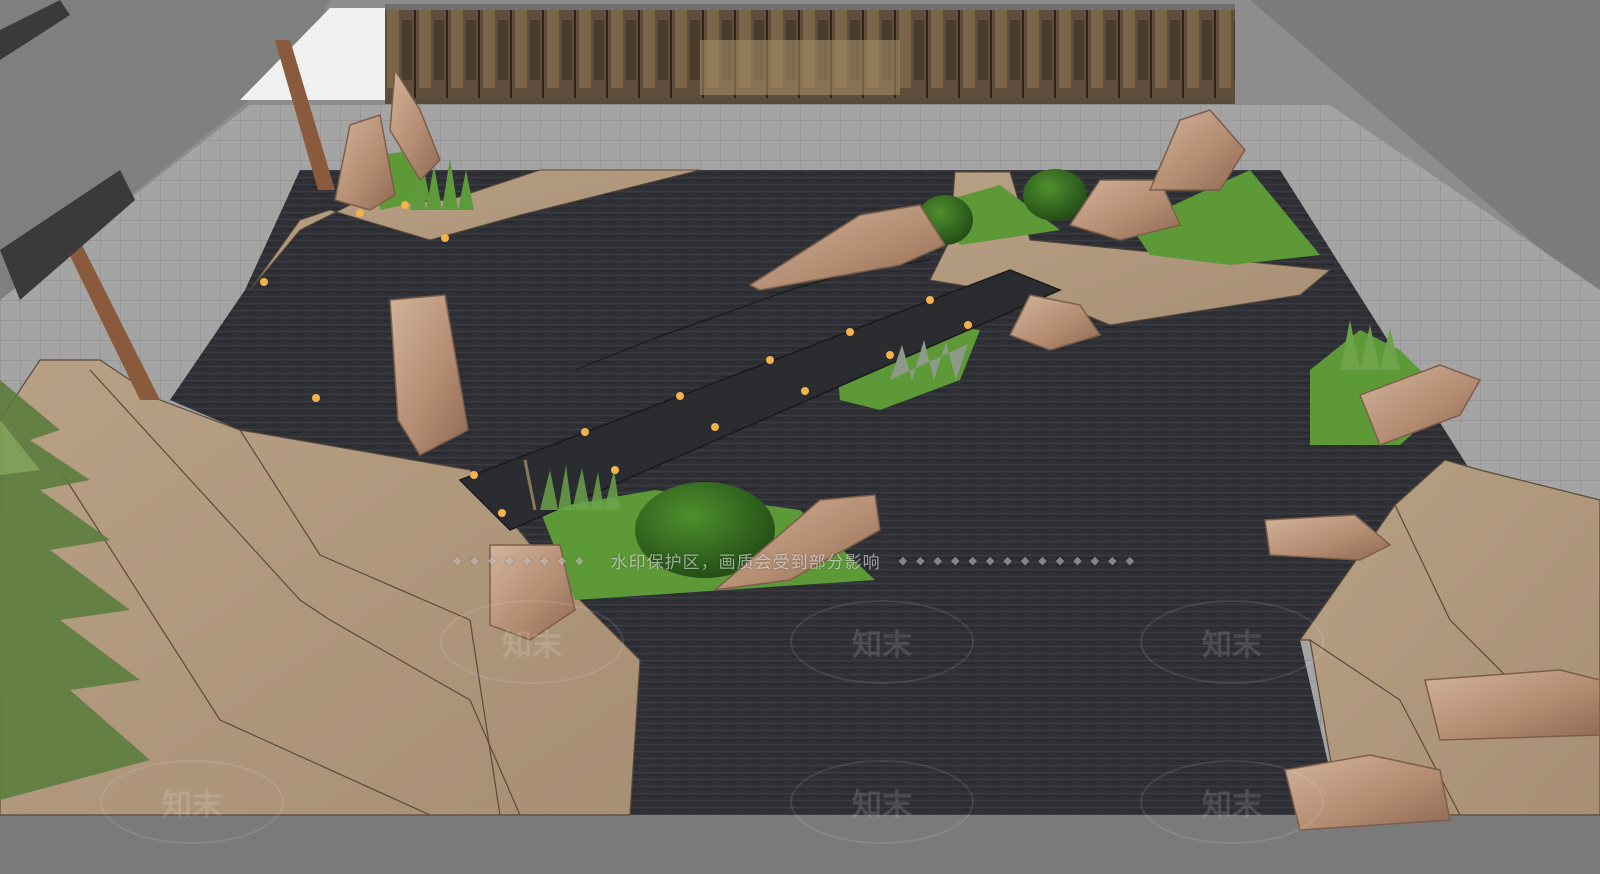 The width and height of the screenshot is (1600, 874). I want to click on facade-header, so click(810, 7).